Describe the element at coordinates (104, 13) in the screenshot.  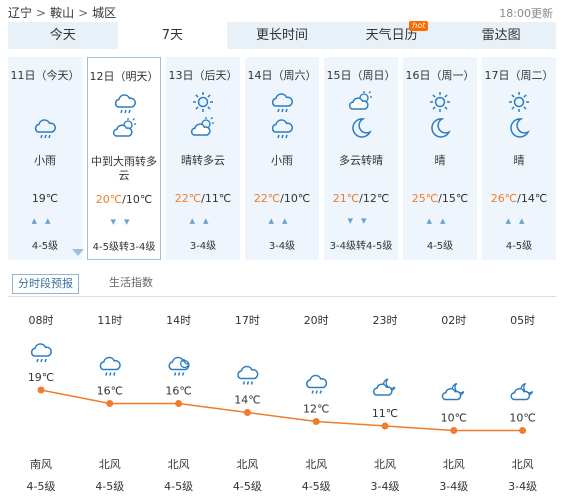
I see `breadcrumb-district: 城区` at that location.